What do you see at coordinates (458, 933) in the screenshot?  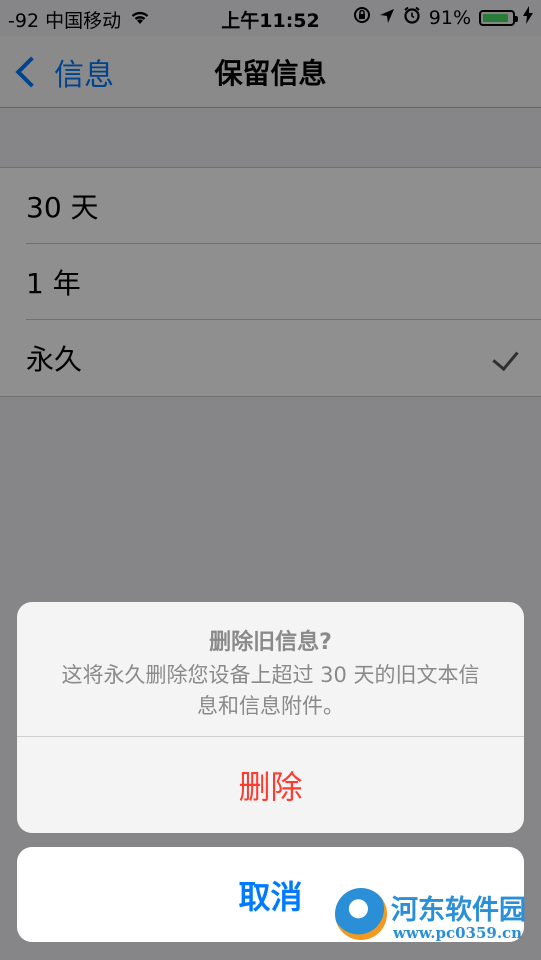 I see `watermark-url: www.pc0359.cn` at bounding box center [458, 933].